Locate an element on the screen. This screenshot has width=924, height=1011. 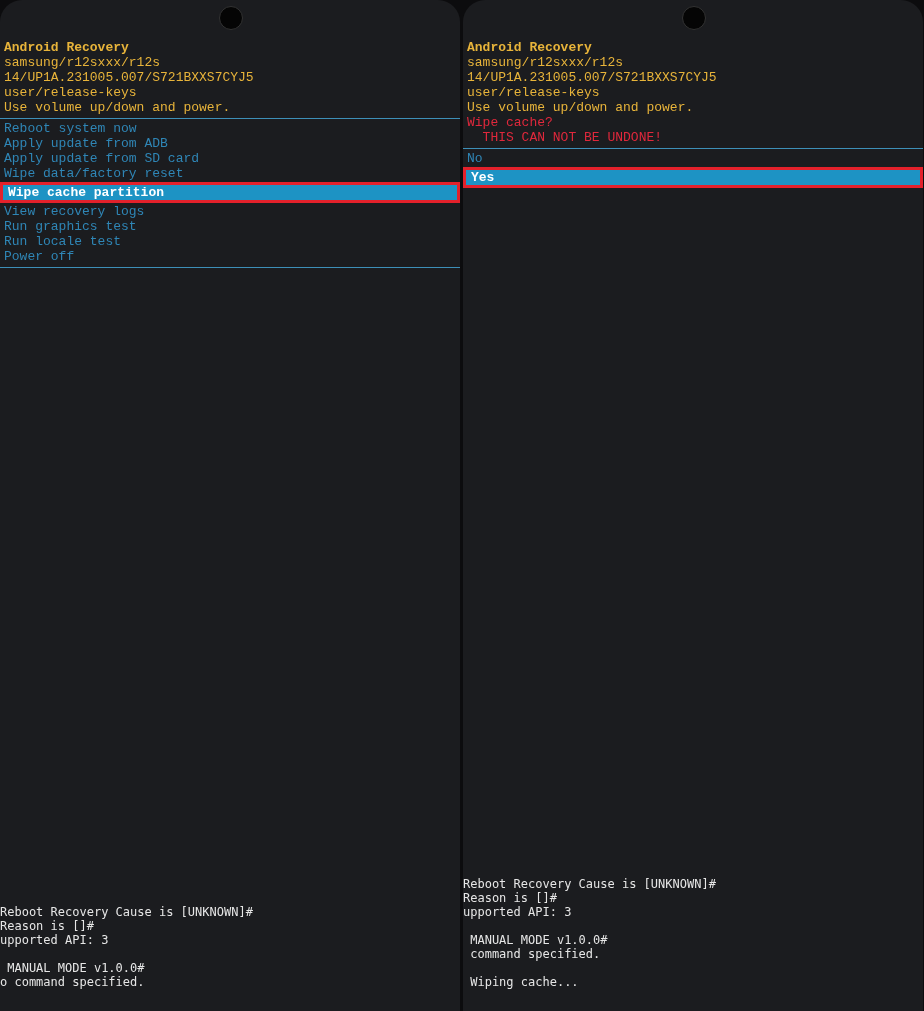
log-line: o command specified. is located at coordinates (73, 982).